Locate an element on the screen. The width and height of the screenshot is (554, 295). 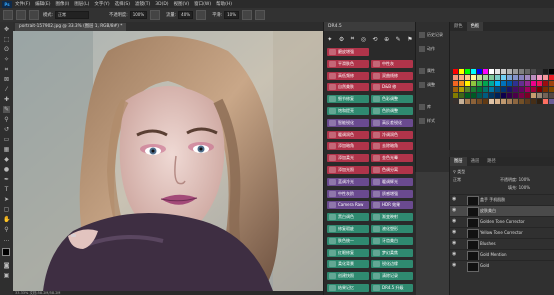
brush-tool-icon is located at coordinates (21, 15).